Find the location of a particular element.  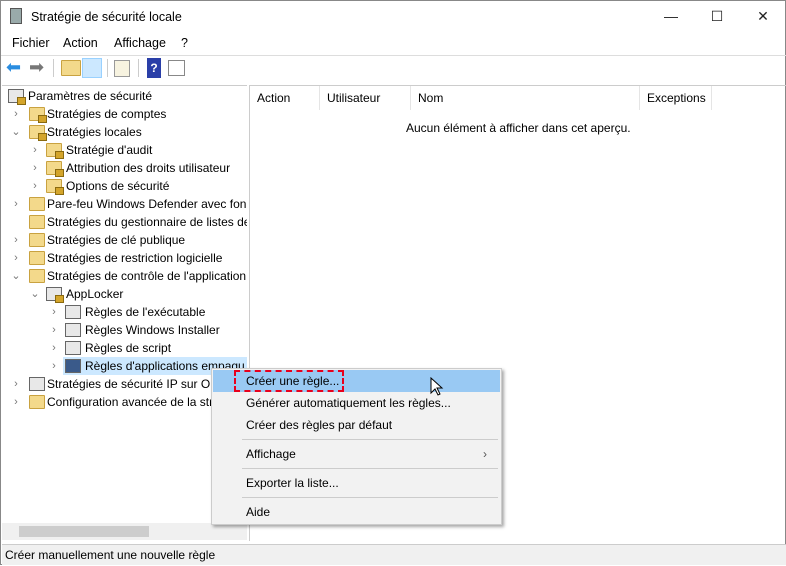

script-icon is located at coordinates (73, 348).